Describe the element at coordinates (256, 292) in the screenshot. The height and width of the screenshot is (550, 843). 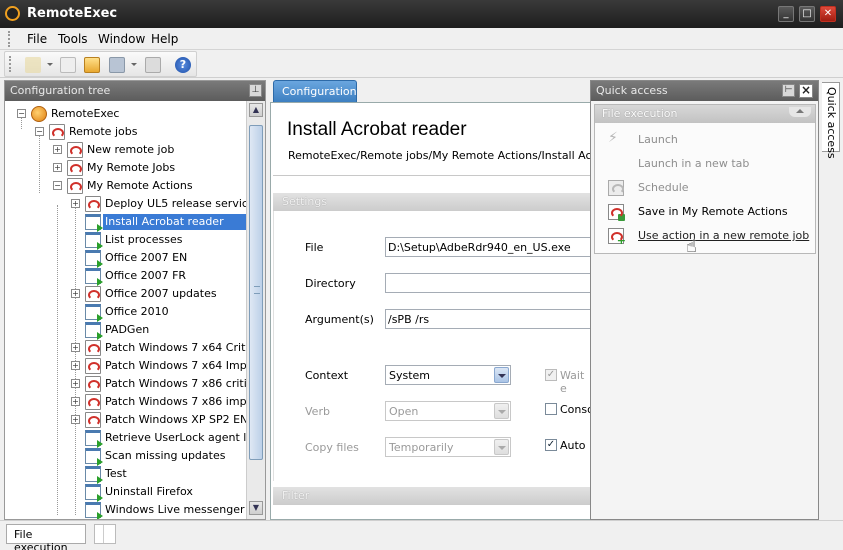
I see `scroll-thumb` at that location.